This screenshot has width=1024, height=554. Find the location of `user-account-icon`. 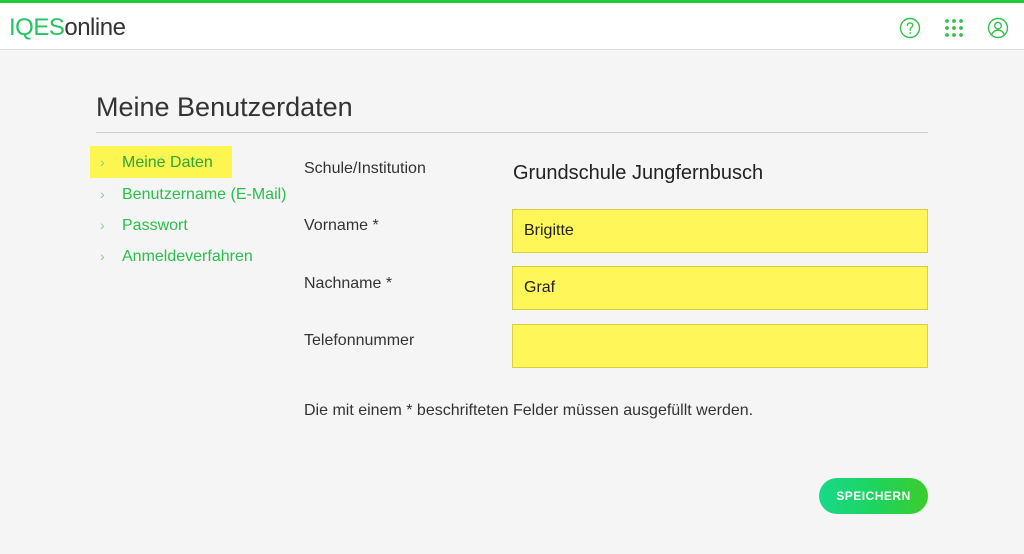

user-account-icon is located at coordinates (998, 28).